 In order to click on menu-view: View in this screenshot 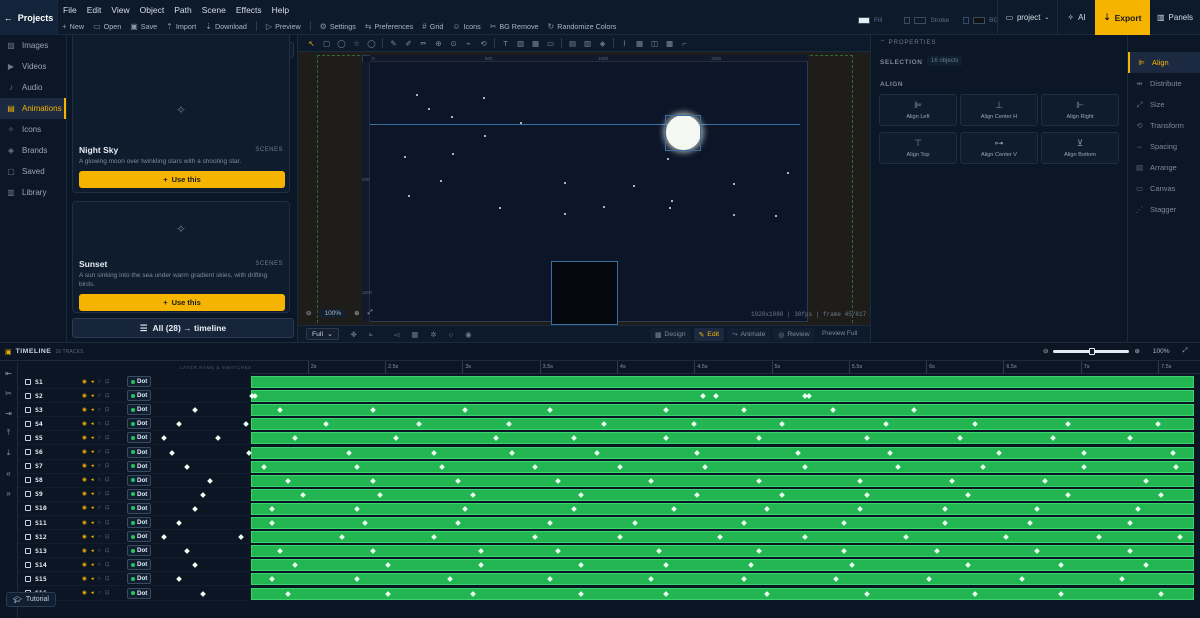, I will do `click(120, 10)`.